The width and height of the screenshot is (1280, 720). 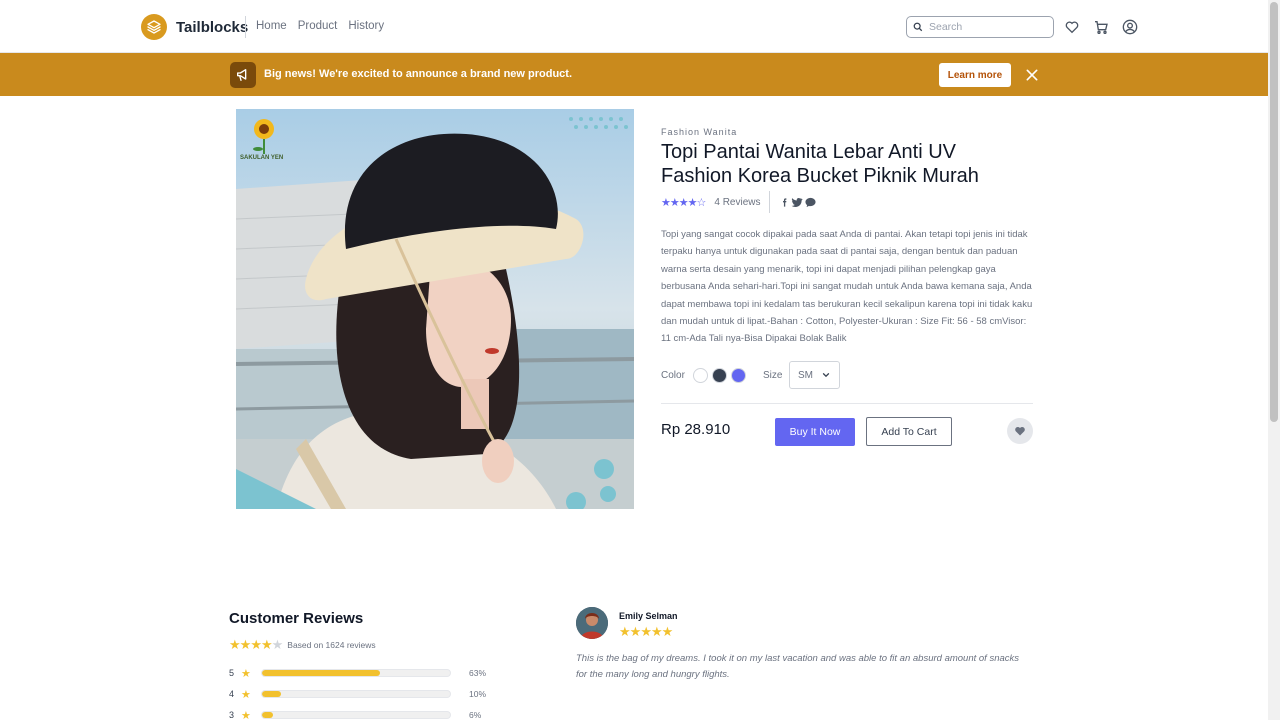 What do you see at coordinates (909, 431) in the screenshot?
I see `add-to-cart-button: Add To Cart` at bounding box center [909, 431].